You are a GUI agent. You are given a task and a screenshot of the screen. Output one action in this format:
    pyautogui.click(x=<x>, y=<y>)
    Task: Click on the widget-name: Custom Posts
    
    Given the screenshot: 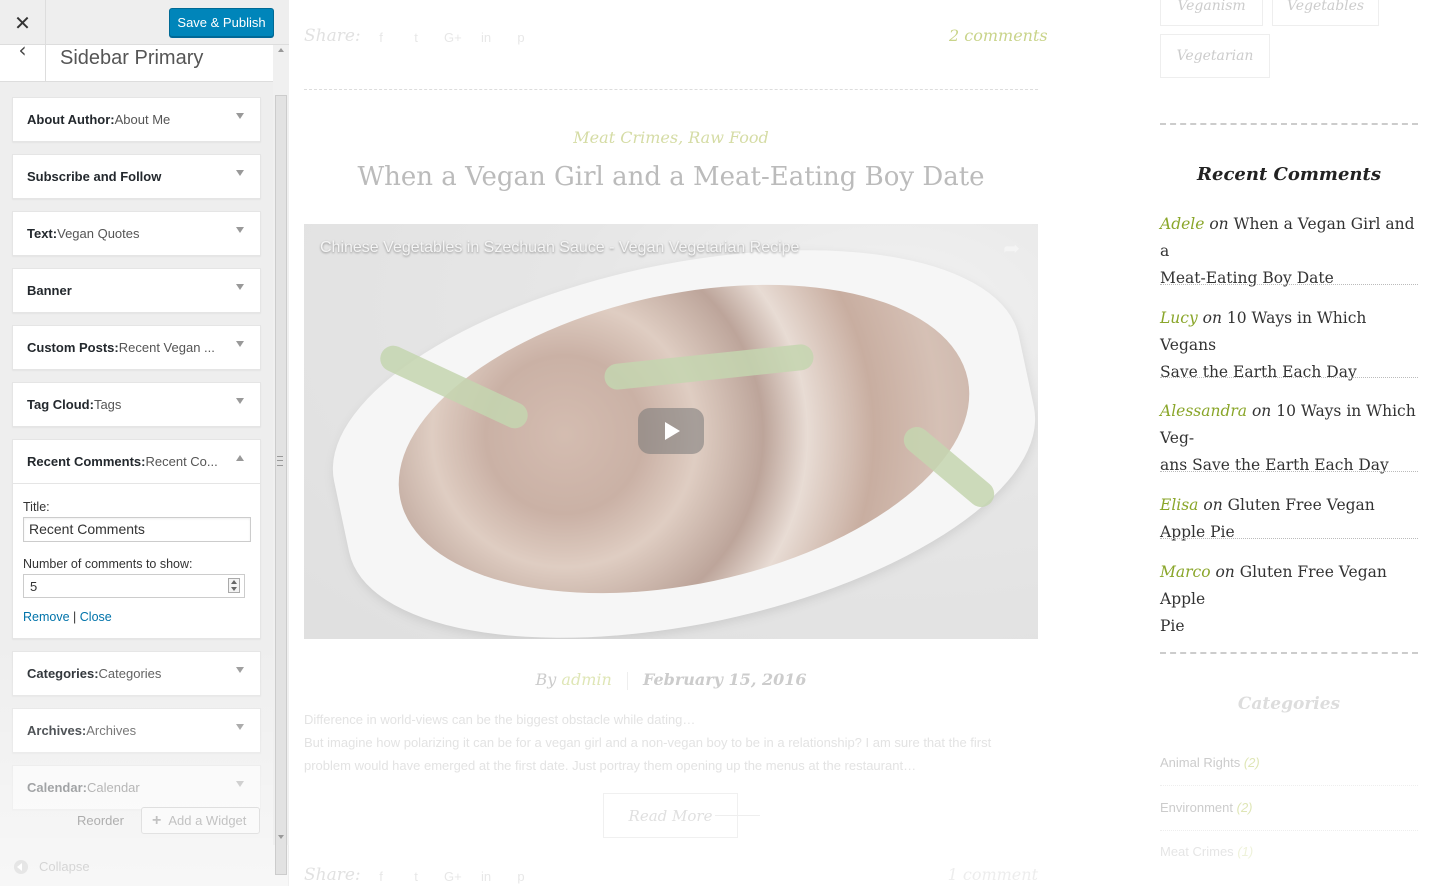 What is the action you would take?
    pyautogui.click(x=71, y=347)
    